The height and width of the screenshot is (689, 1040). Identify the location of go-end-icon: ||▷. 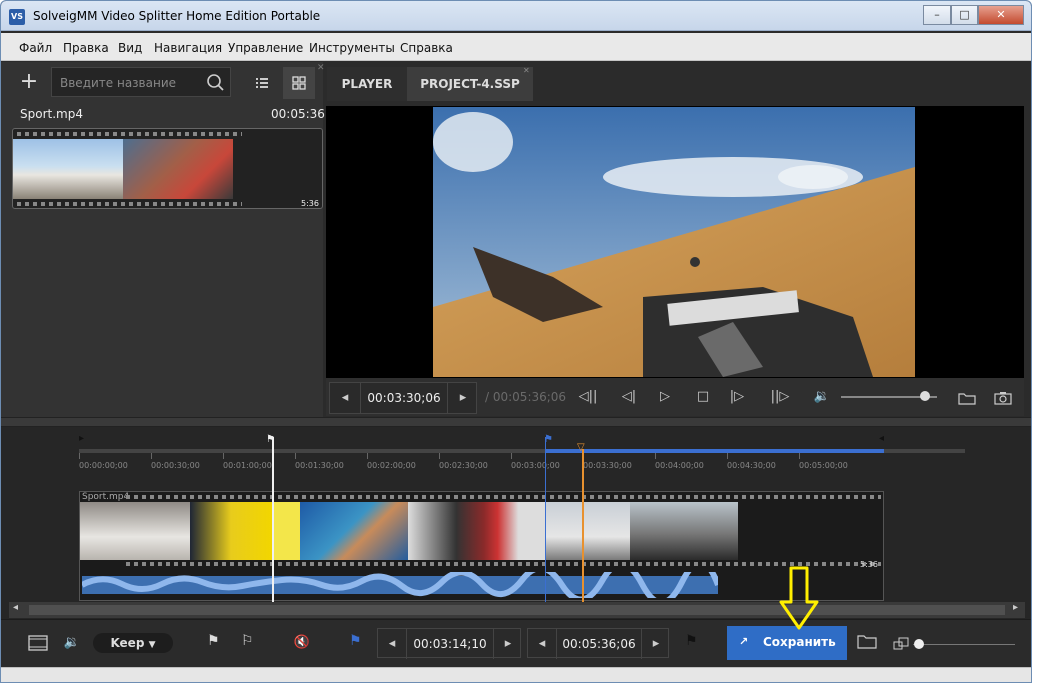
(780, 397).